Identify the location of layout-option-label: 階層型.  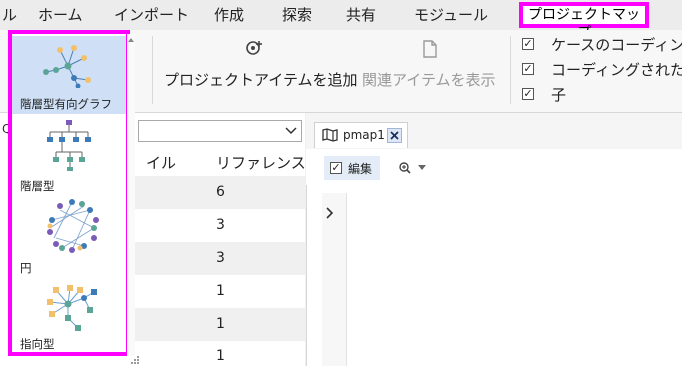
(37, 186).